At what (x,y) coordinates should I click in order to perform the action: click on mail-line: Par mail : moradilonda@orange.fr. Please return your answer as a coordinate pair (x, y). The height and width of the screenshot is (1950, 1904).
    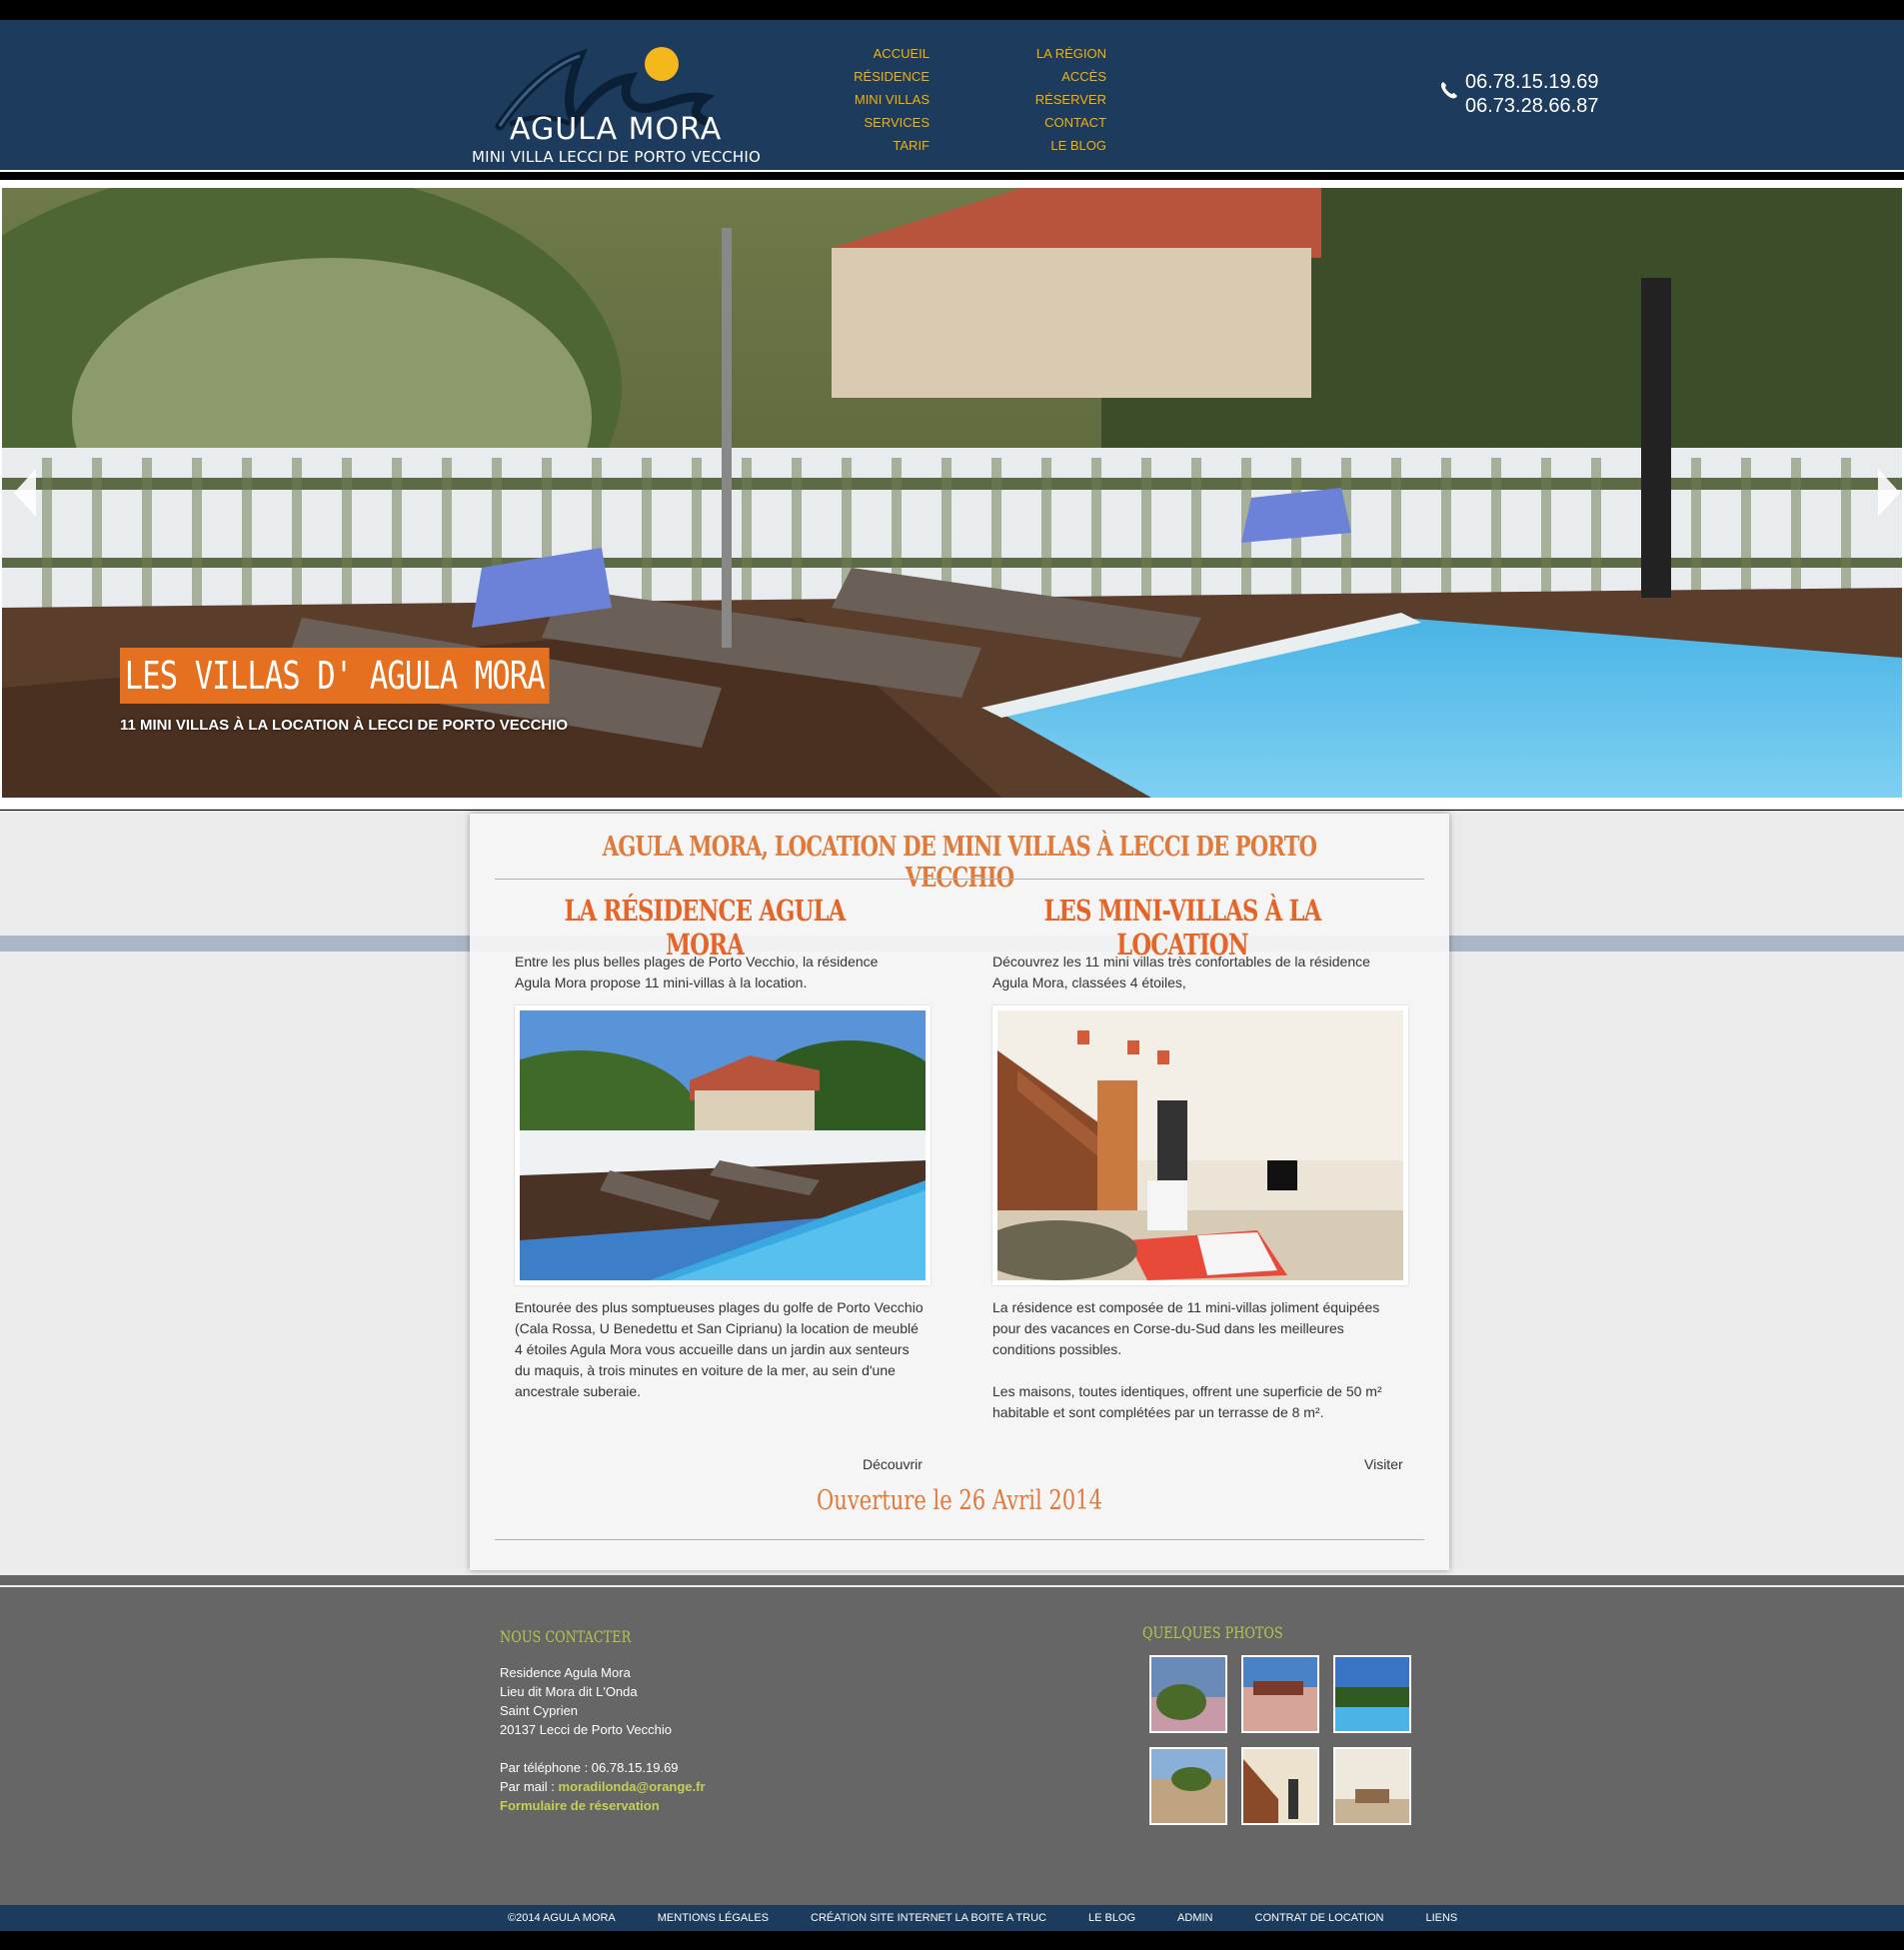
    Looking at the image, I should click on (603, 1786).